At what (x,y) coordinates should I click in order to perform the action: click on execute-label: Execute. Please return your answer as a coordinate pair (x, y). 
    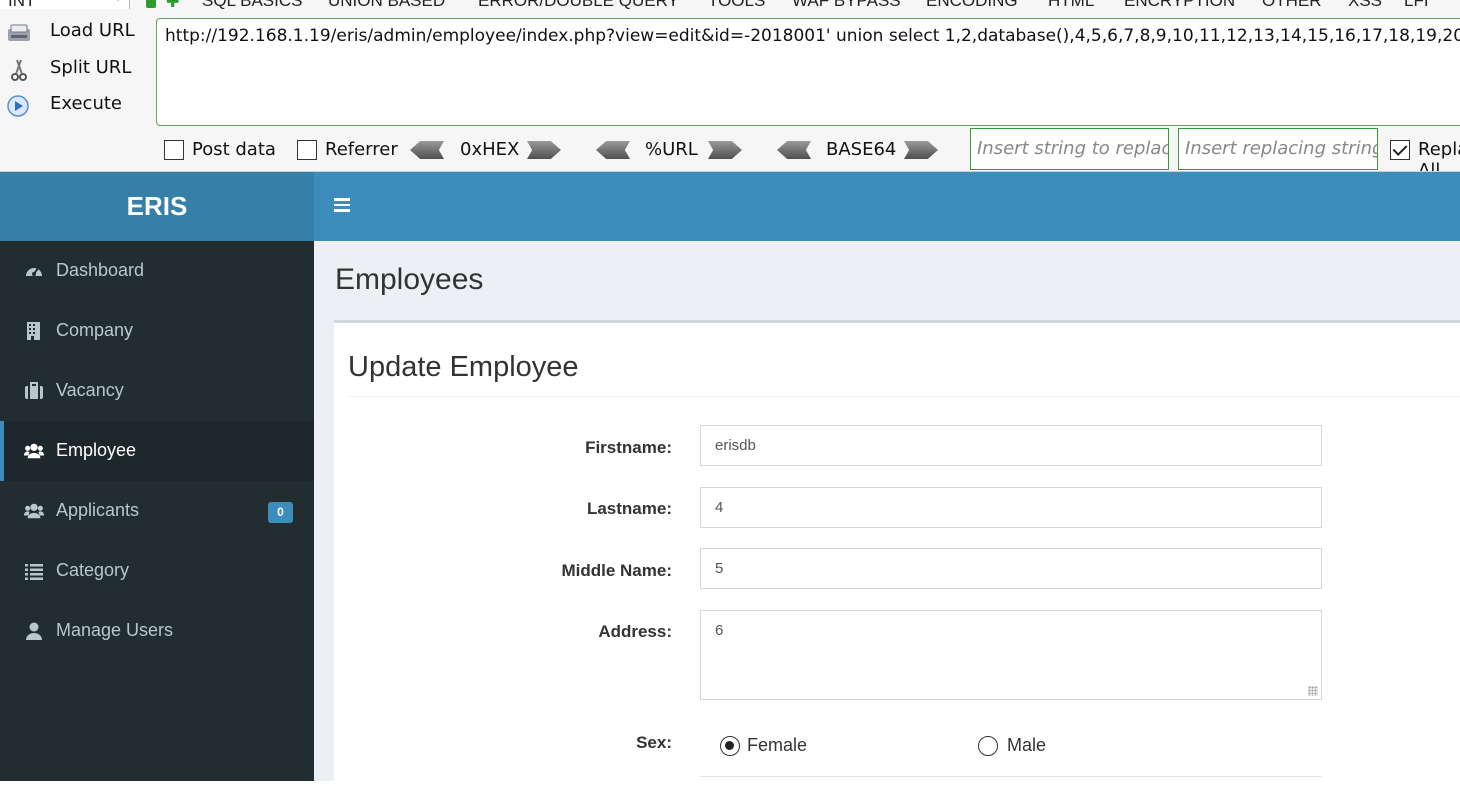
    Looking at the image, I should click on (86, 103).